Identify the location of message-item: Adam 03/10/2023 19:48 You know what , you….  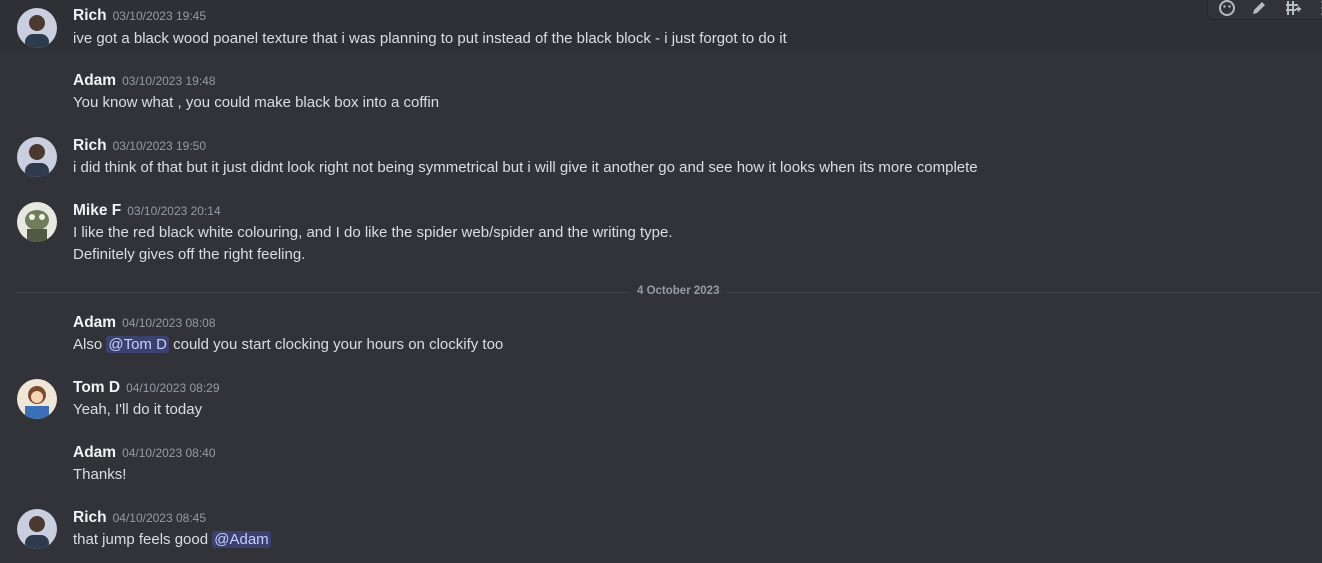
(661, 92).